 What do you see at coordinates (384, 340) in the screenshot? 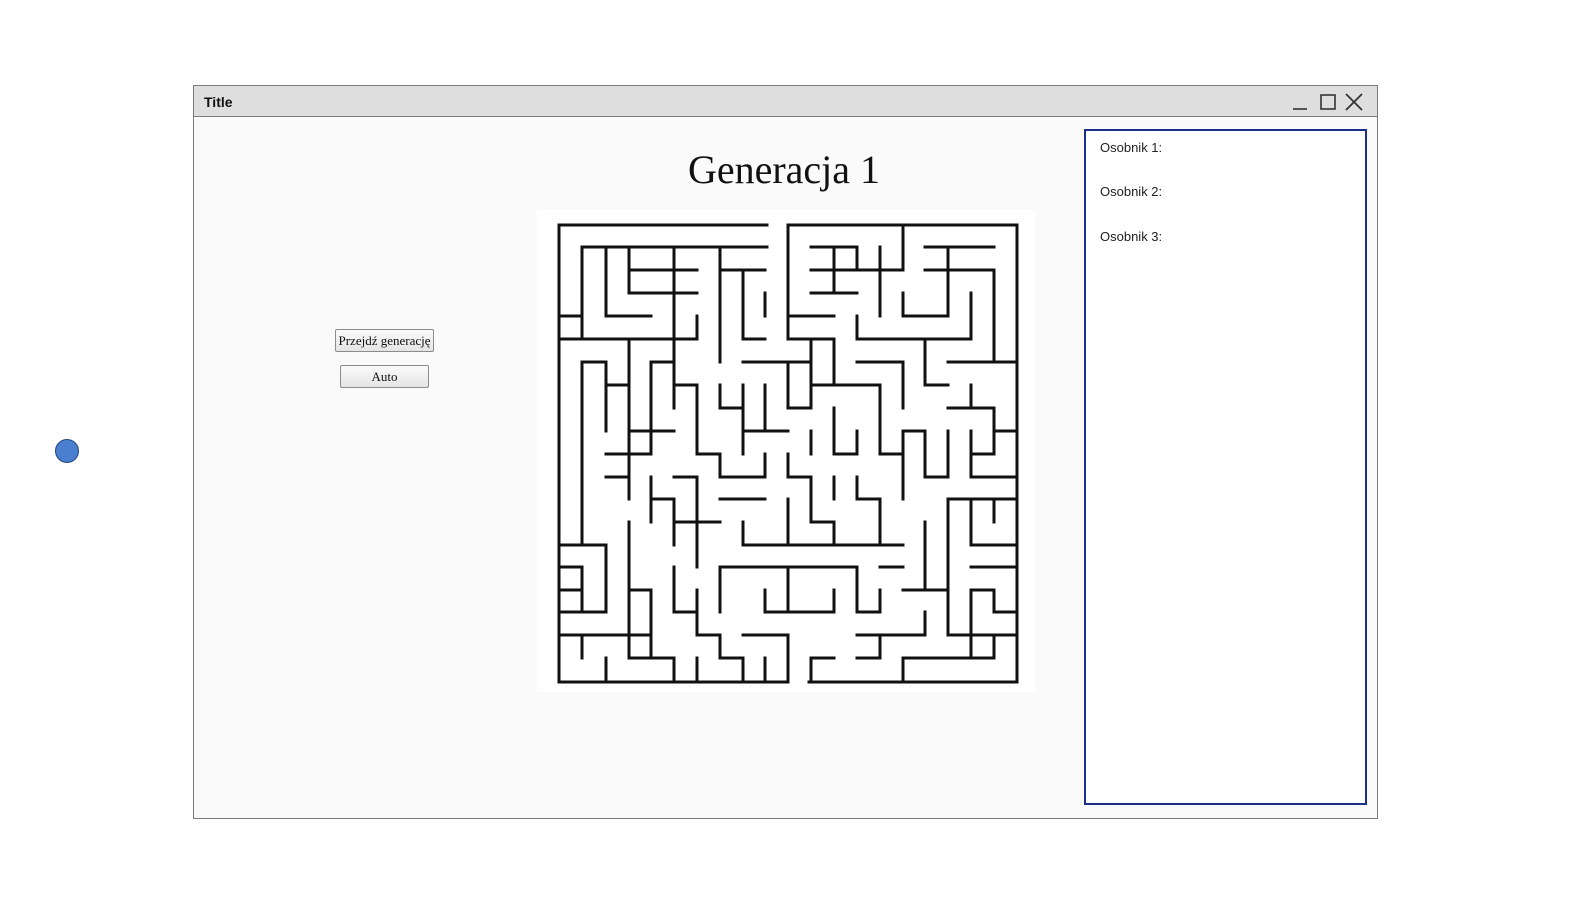
I see `next-generation-button: Przejdź generację` at bounding box center [384, 340].